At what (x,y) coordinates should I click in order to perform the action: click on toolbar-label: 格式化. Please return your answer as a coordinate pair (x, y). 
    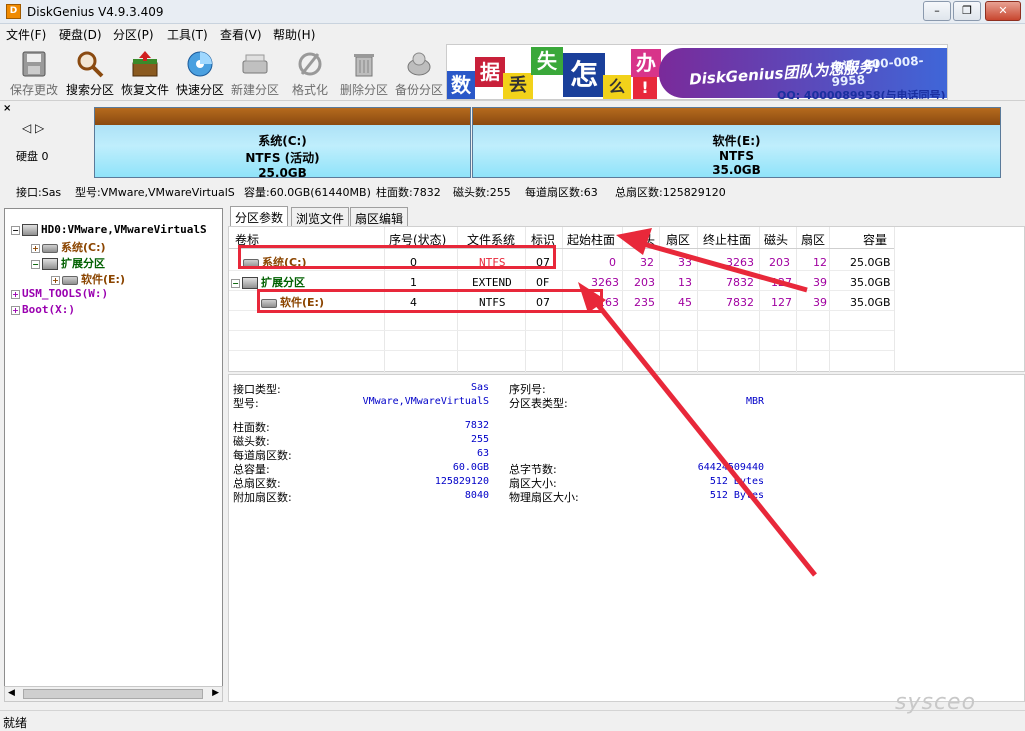
    Looking at the image, I should click on (309, 90).